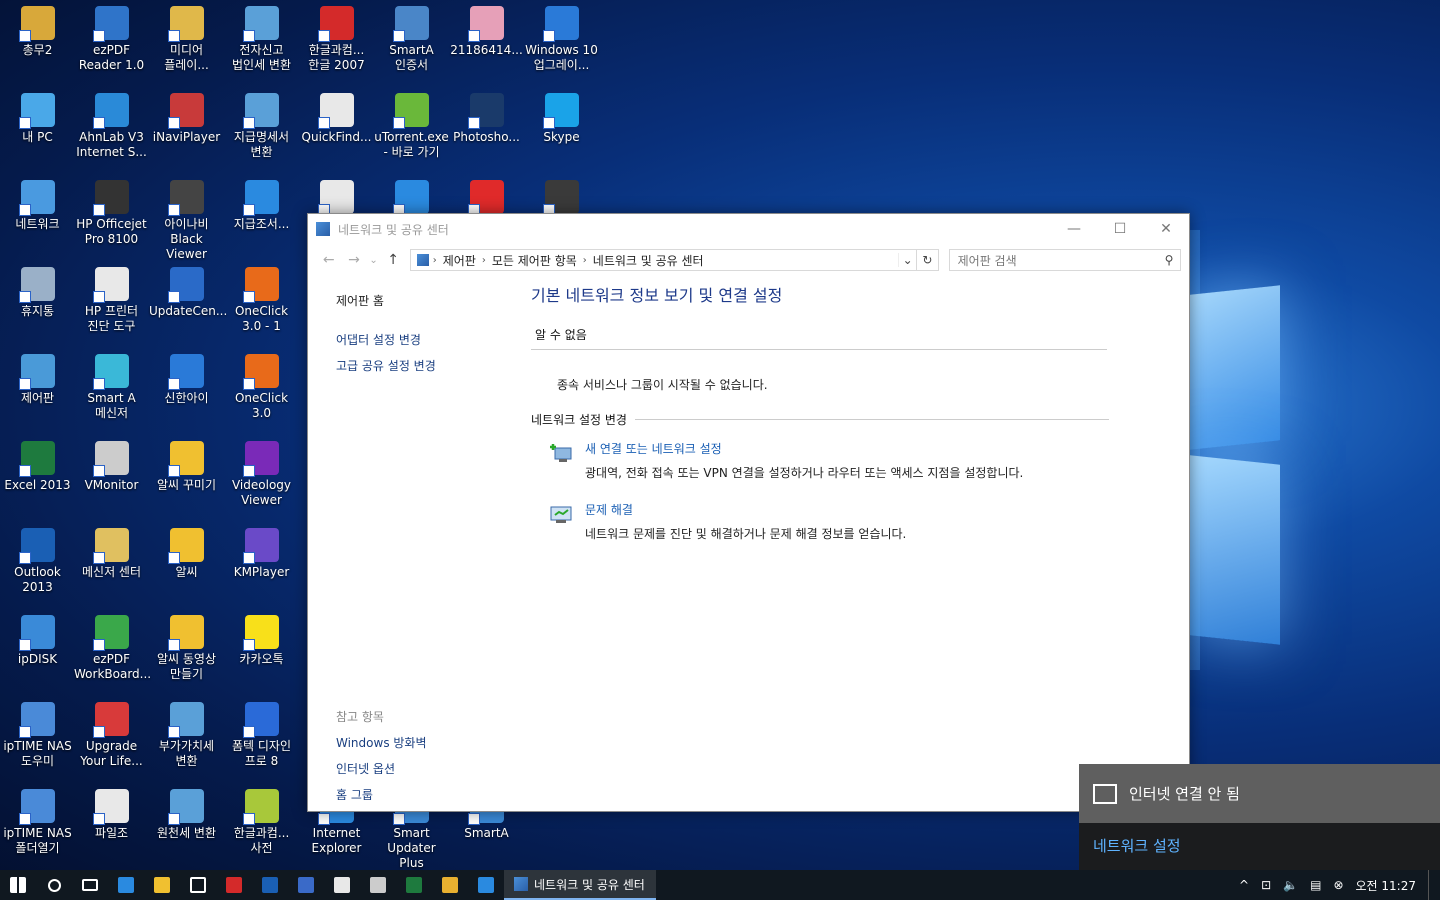 The image size is (1440, 900). I want to click on desktop-icon-27: OneClick 3.0, so click(261, 391).